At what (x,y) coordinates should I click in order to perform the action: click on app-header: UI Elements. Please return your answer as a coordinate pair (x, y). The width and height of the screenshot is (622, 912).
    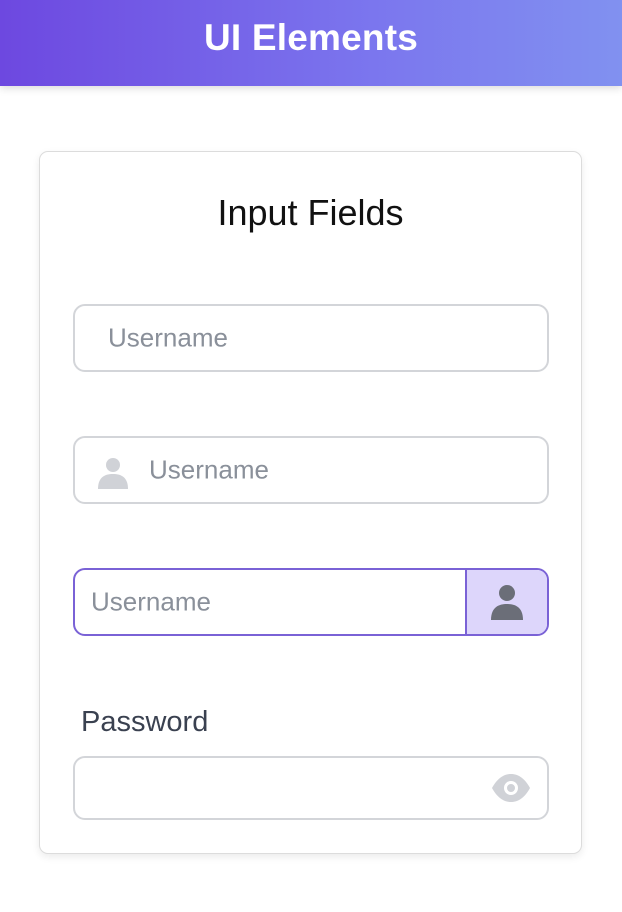
    Looking at the image, I should click on (311, 43).